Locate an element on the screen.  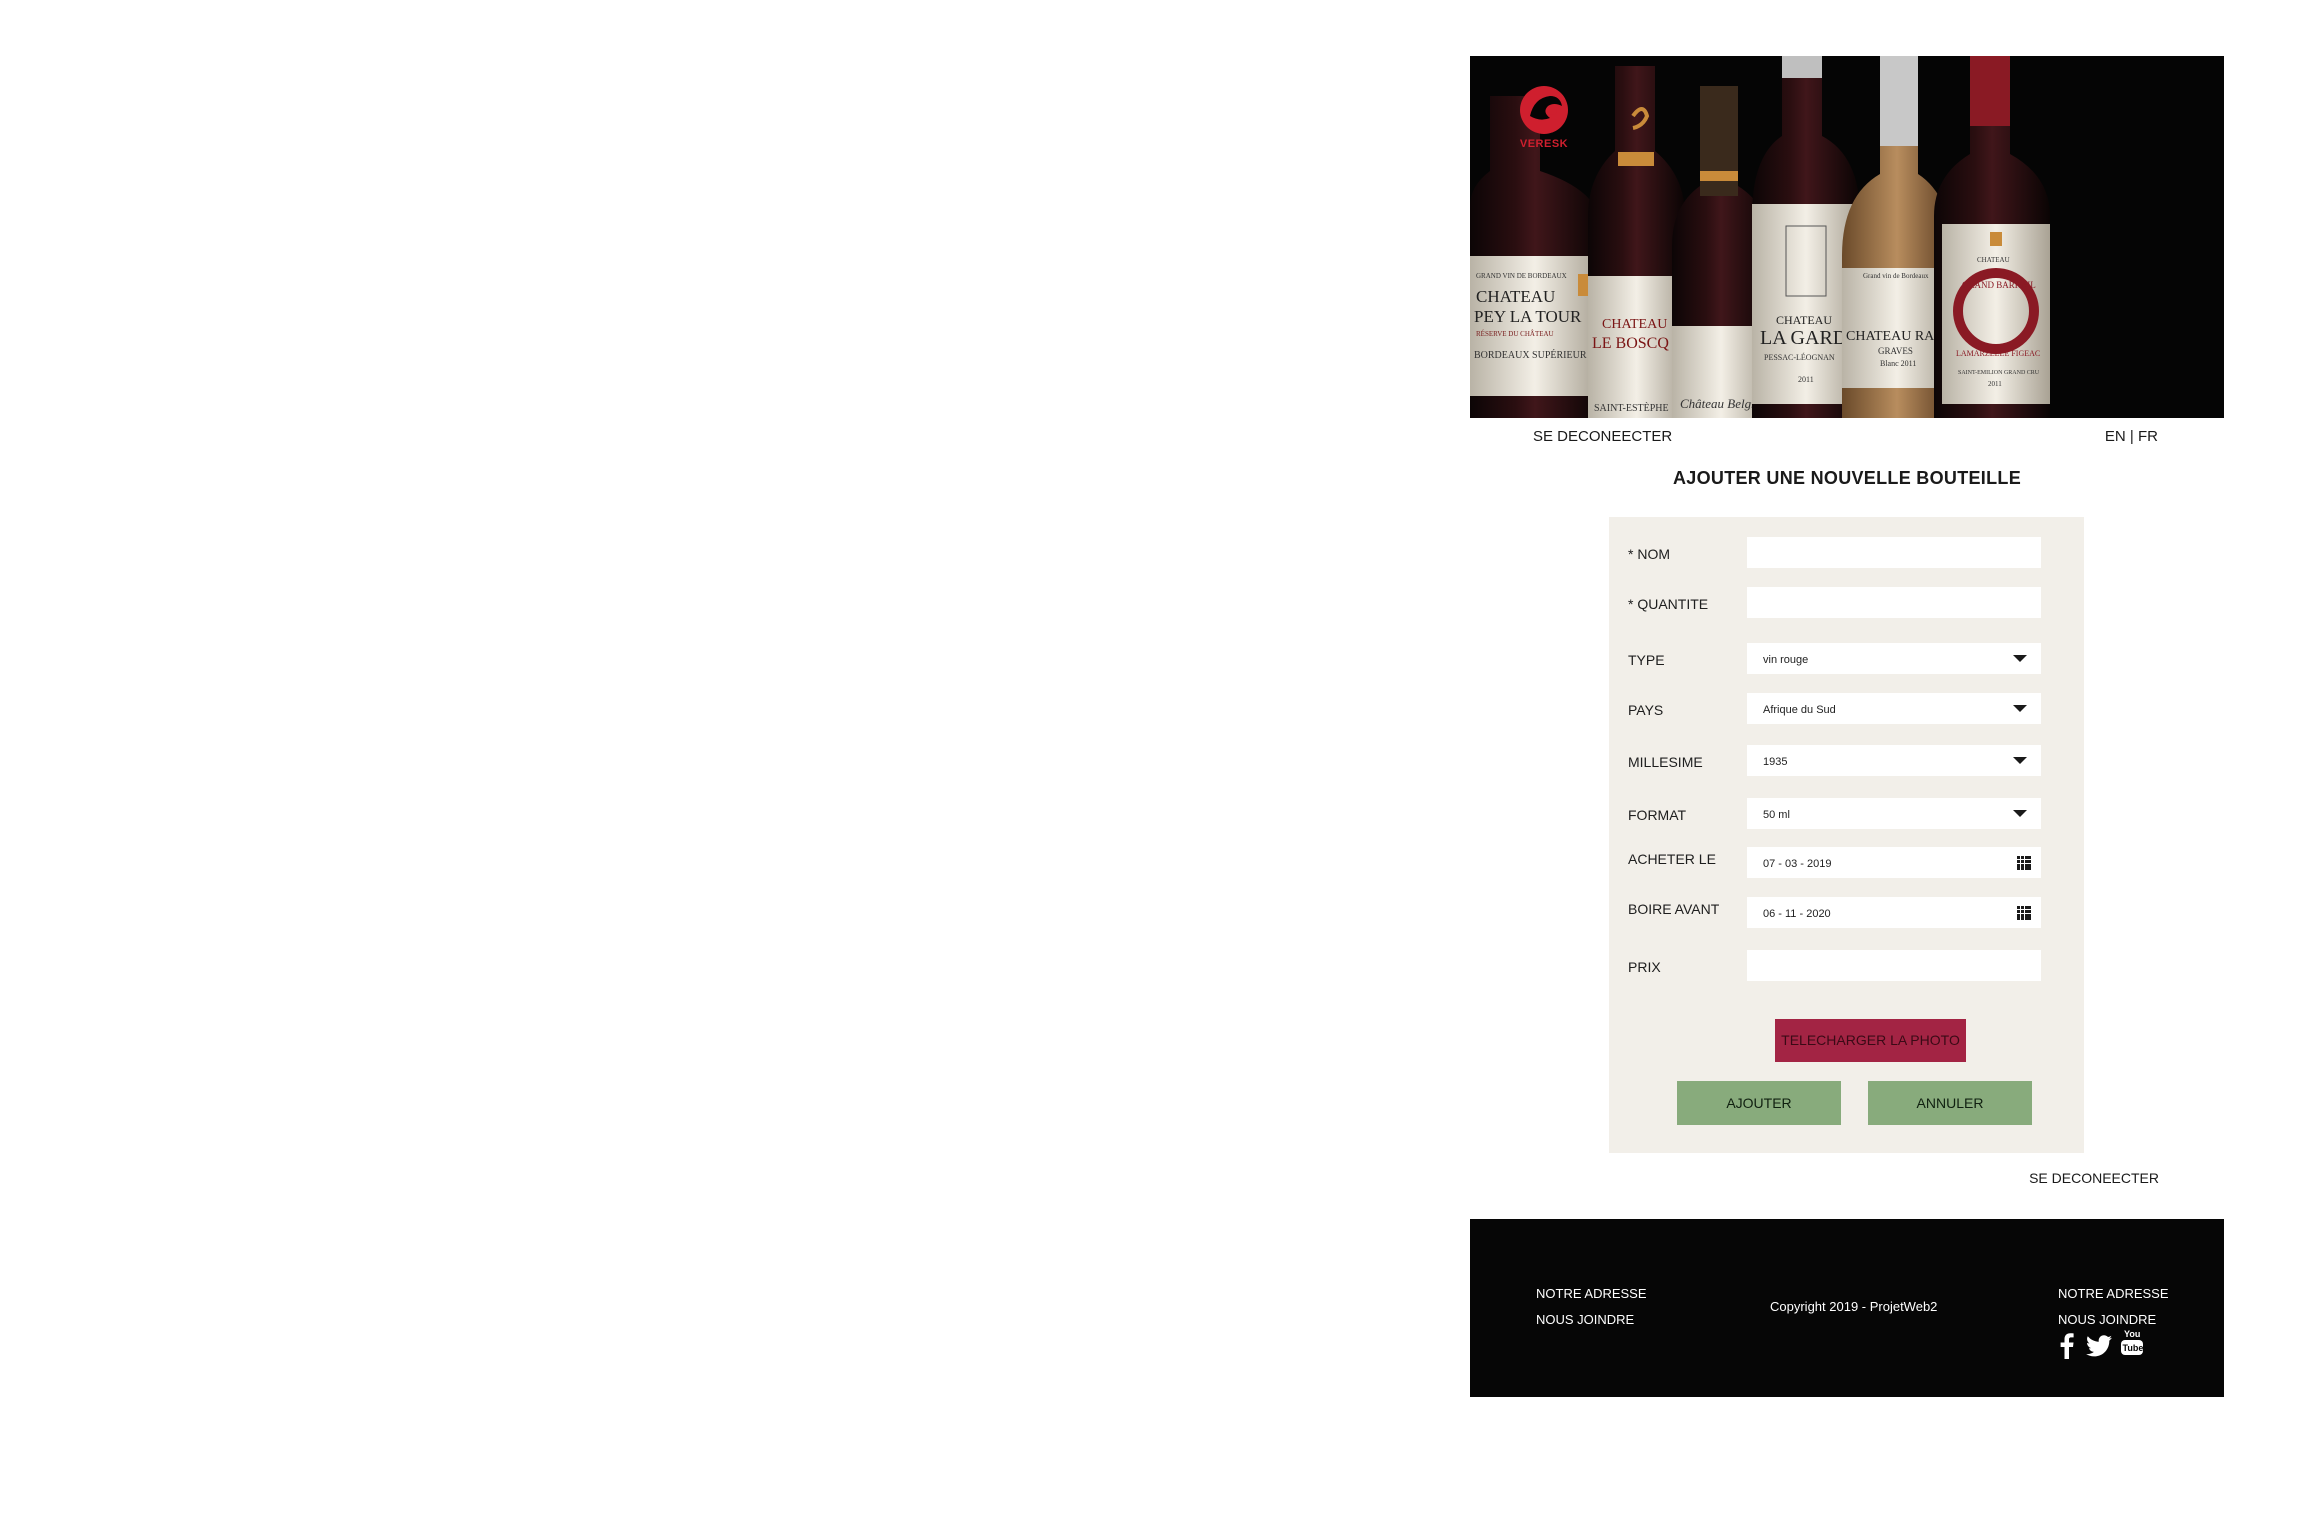
row-pays: PAYS Afrique du Sud is located at coordinates (1846, 709).